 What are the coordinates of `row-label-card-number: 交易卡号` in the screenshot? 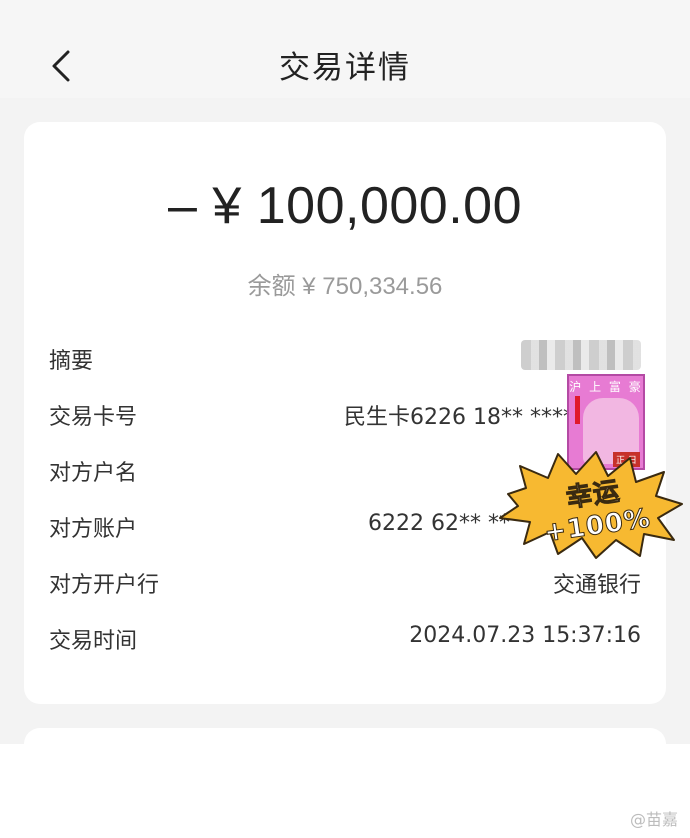 It's located at (93, 417).